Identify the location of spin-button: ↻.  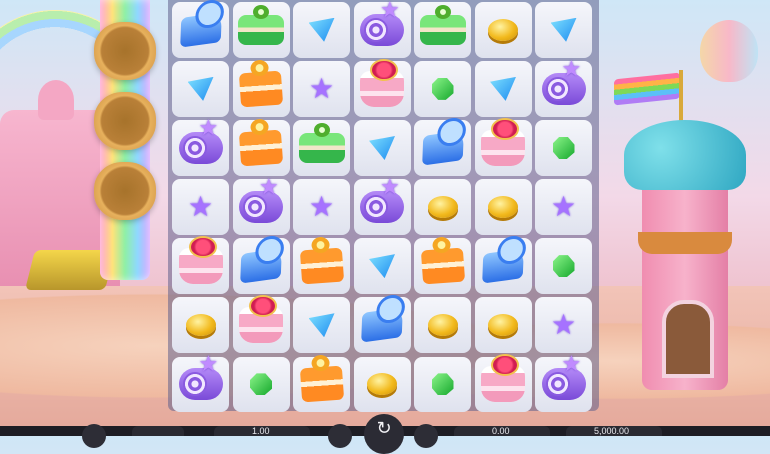
(384, 434).